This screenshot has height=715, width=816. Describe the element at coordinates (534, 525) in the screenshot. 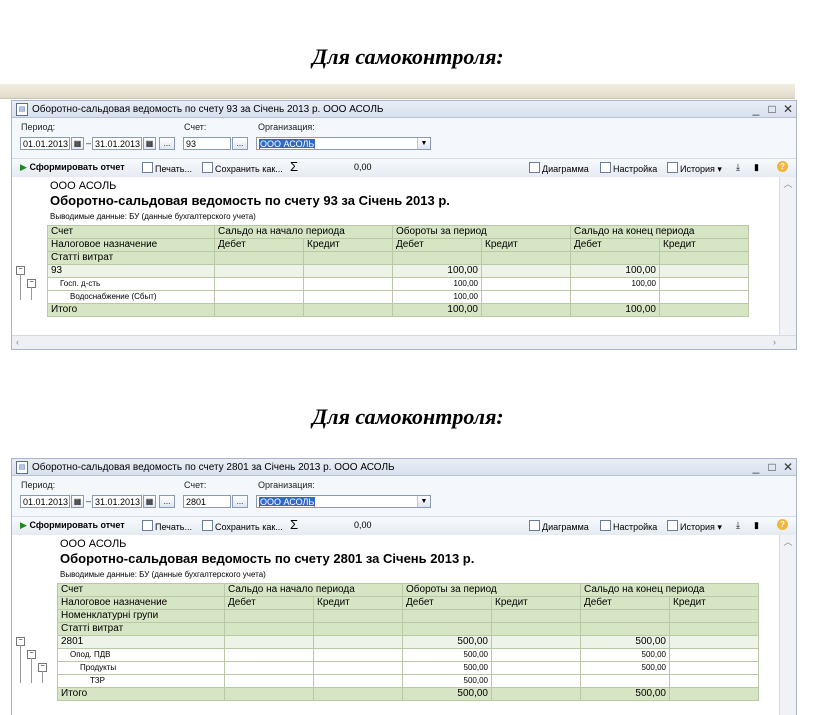

I see `chart-icon` at that location.